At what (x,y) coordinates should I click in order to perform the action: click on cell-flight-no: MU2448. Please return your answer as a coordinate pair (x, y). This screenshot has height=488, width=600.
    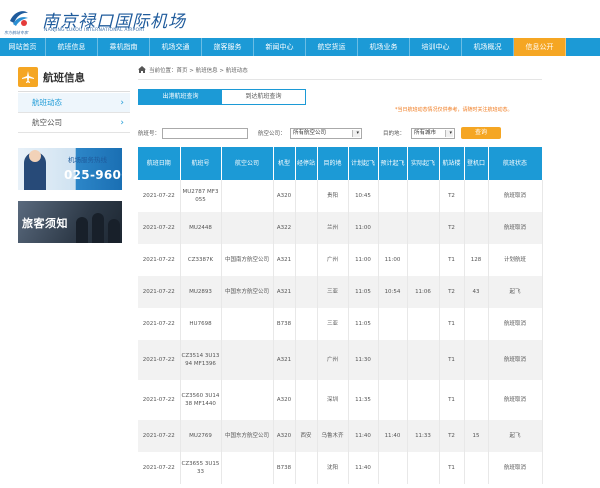
    Looking at the image, I should click on (201, 228).